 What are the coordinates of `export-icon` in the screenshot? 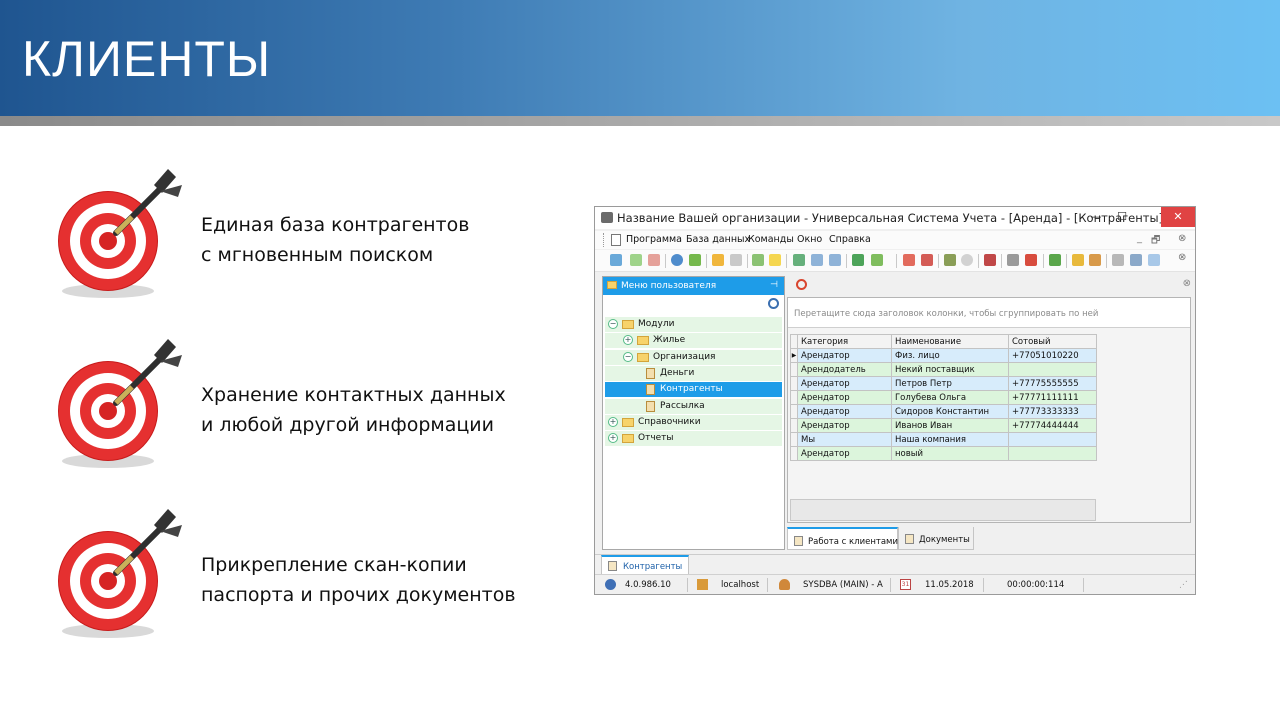 It's located at (858, 260).